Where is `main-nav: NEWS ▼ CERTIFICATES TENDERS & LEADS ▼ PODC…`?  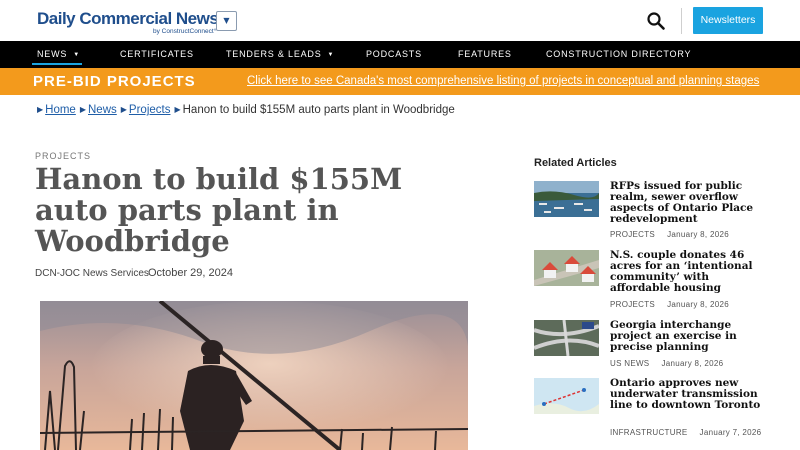
main-nav: NEWS ▼ CERTIFICATES TENDERS & LEADS ▼ PODC… is located at coordinates (400, 54).